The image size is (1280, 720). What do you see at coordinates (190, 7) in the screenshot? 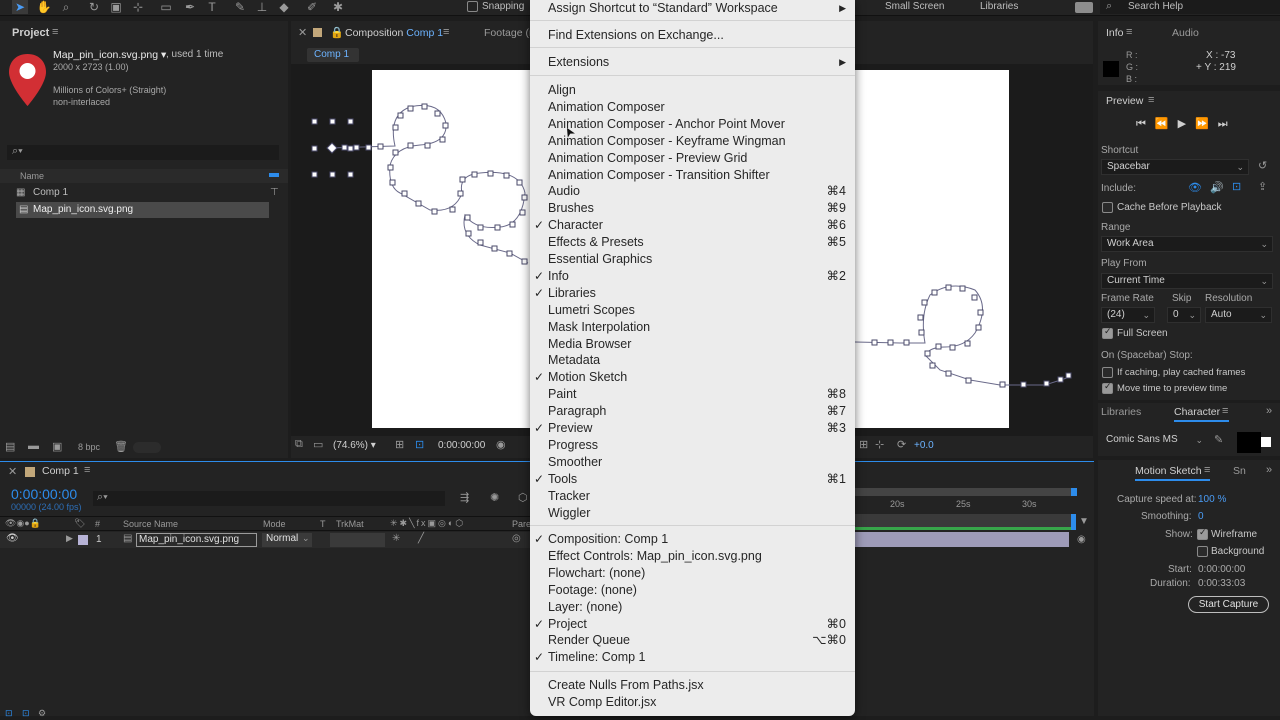
I see `pen-tool-icon: ✒` at bounding box center [190, 7].